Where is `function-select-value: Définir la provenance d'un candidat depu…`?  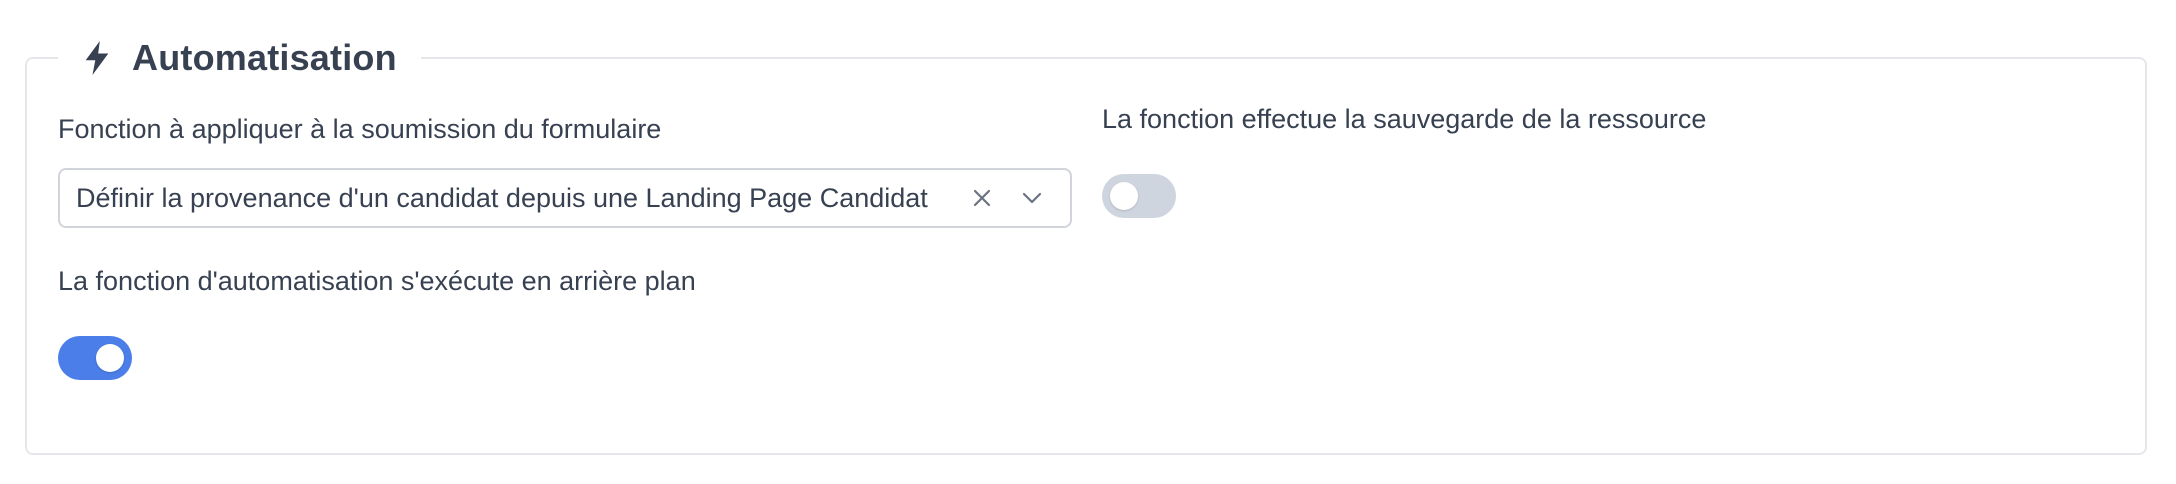 function-select-value: Définir la provenance d'un candidat depu… is located at coordinates (502, 197).